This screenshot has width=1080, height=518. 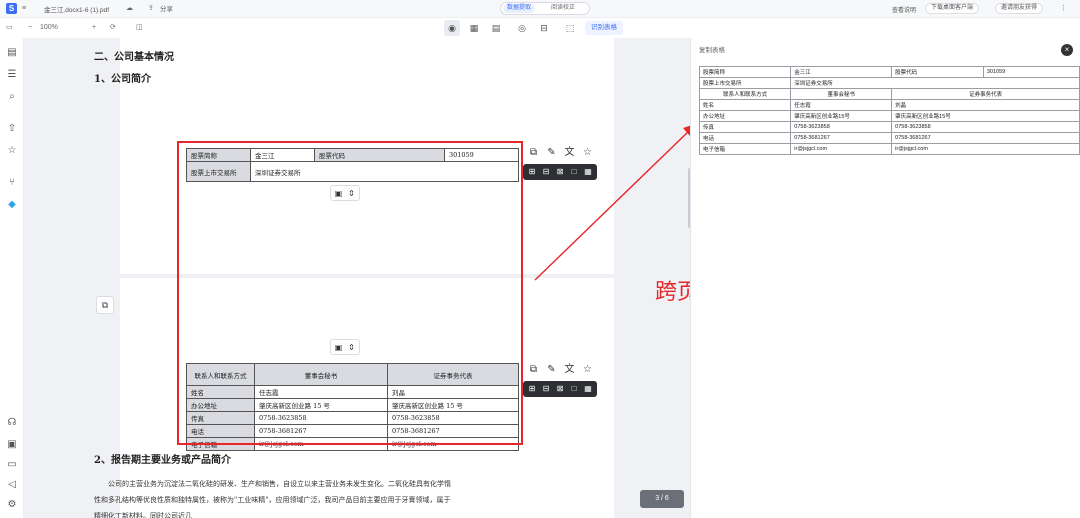 I want to click on table-cell: 董事会秘书, so click(x=841, y=94).